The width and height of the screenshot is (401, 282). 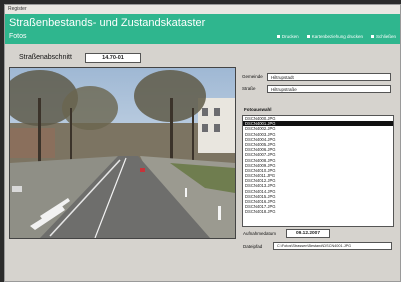 I want to click on aufnahmedatum-field: 09.12.2007, so click(x=308, y=233).